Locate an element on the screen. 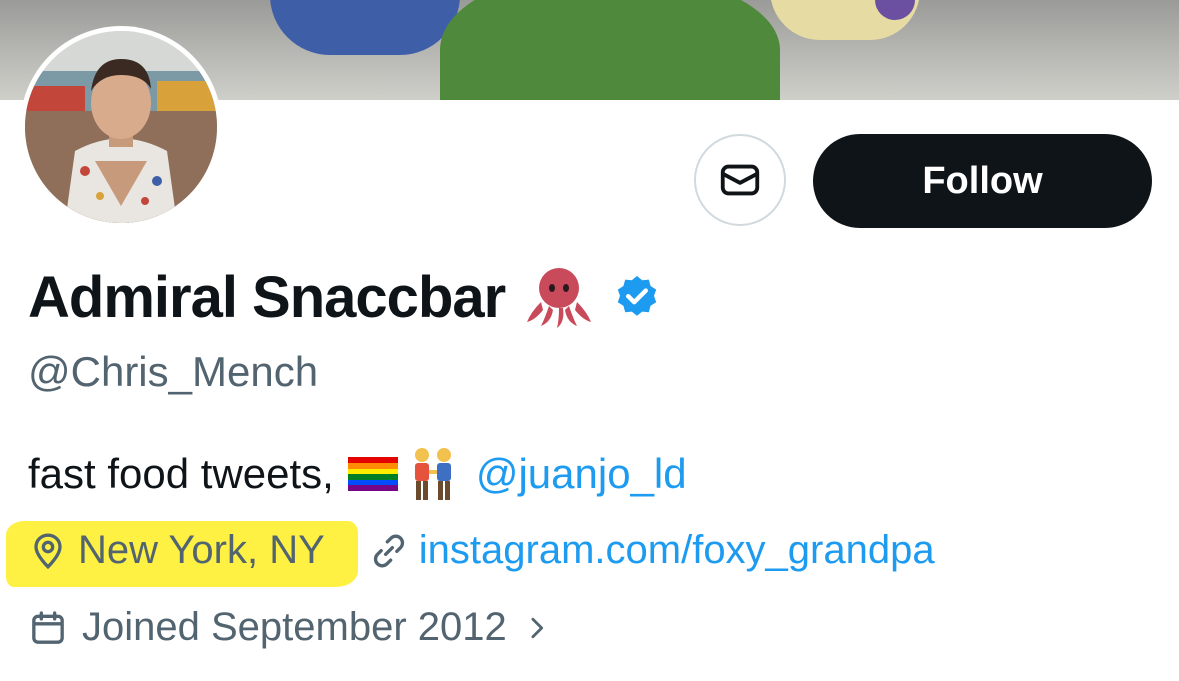  envelope-icon is located at coordinates (740, 180).